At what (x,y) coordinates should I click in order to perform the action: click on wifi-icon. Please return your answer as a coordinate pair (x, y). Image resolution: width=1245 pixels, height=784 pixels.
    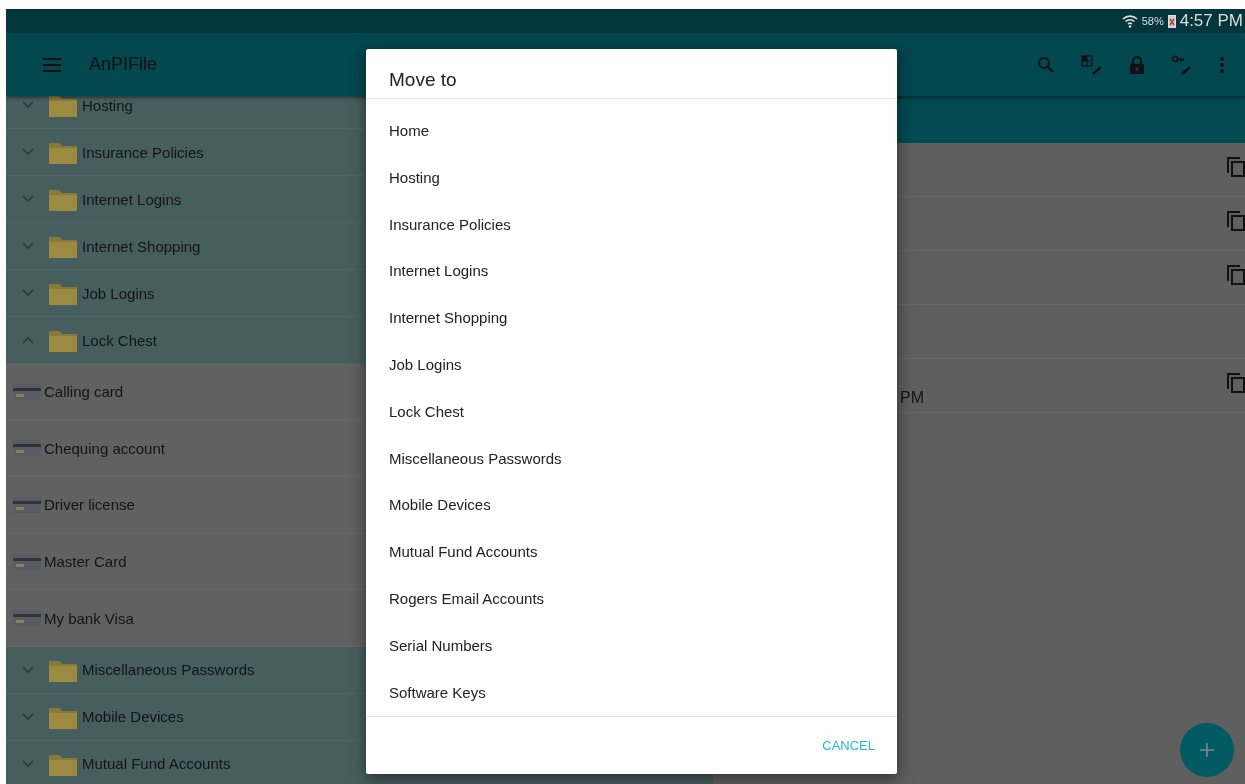
    Looking at the image, I should click on (1129, 21).